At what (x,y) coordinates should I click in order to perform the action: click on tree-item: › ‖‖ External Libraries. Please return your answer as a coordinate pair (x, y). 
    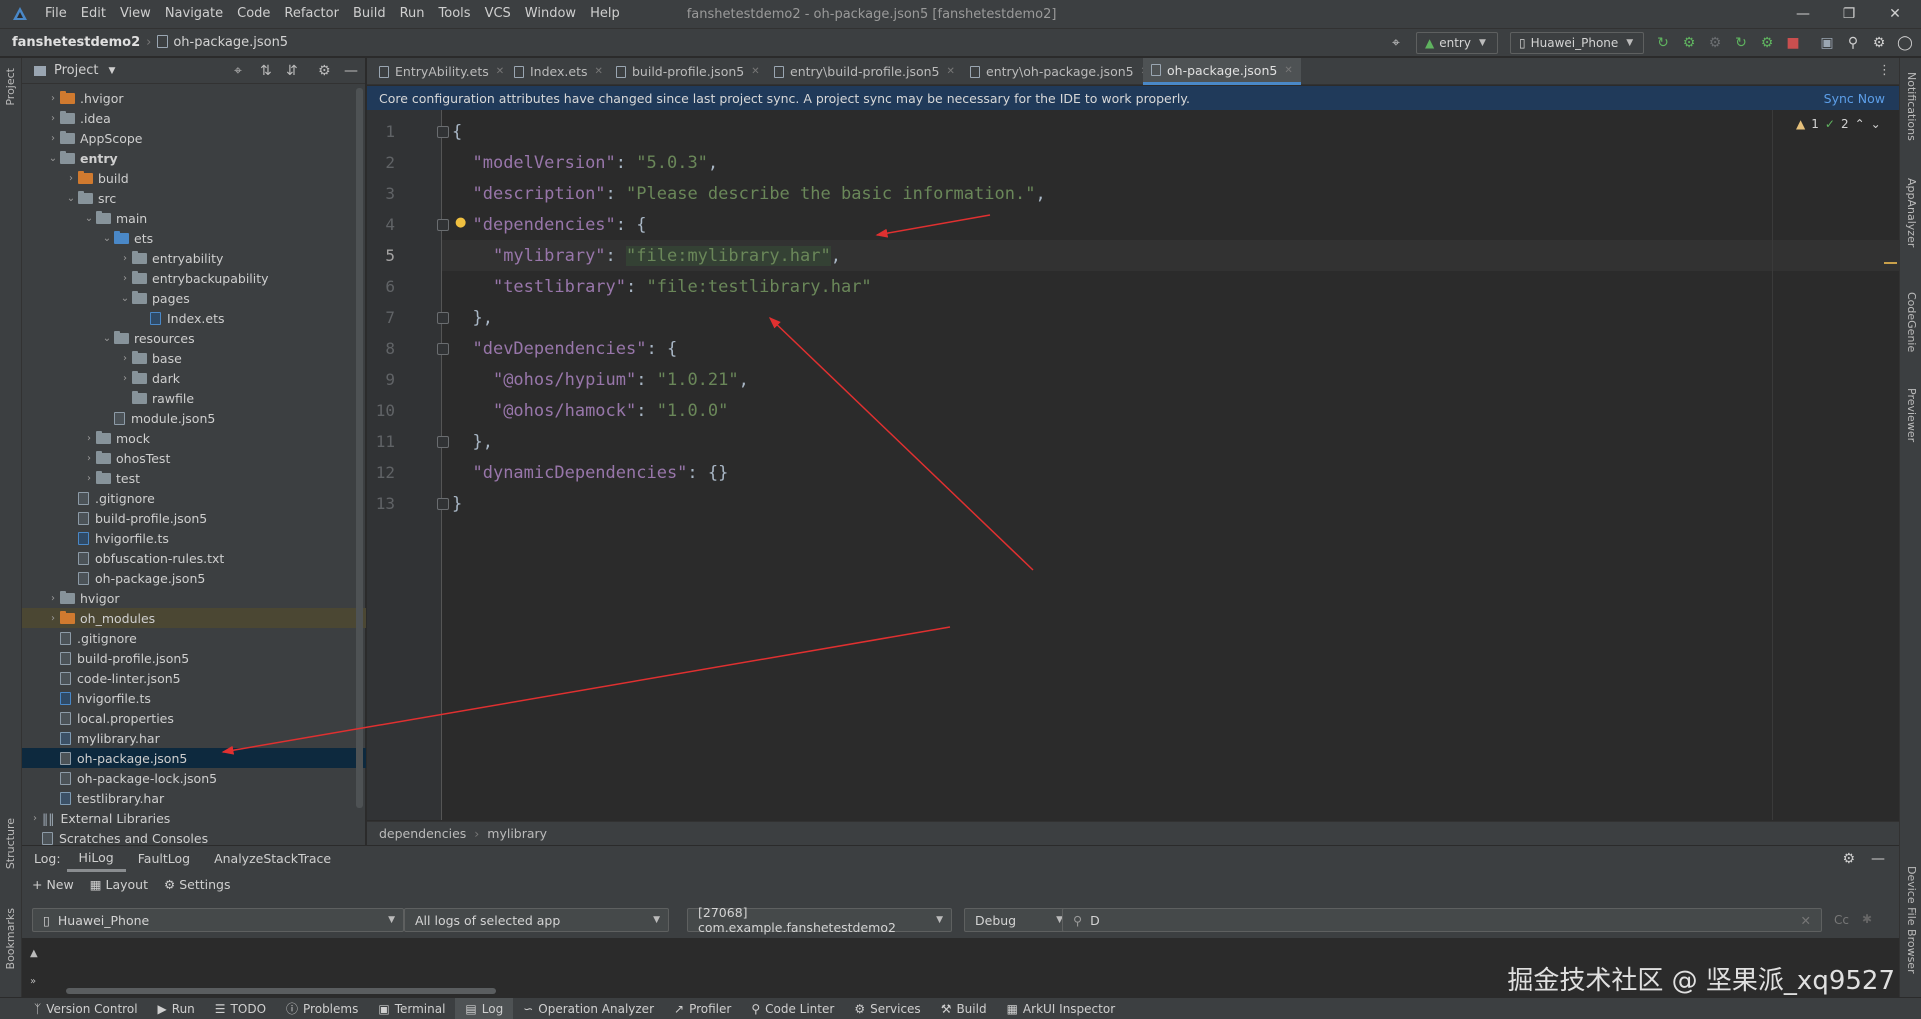
    Looking at the image, I should click on (194, 818).